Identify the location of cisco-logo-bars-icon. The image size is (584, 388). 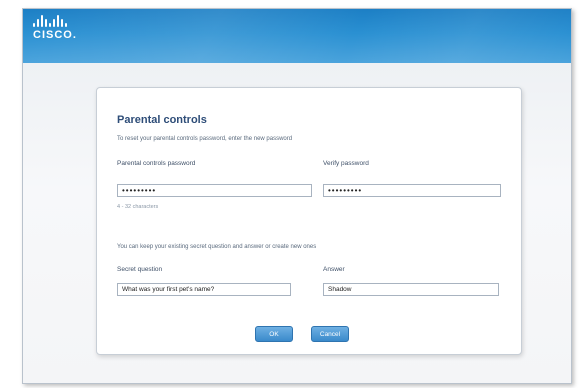
(55, 21).